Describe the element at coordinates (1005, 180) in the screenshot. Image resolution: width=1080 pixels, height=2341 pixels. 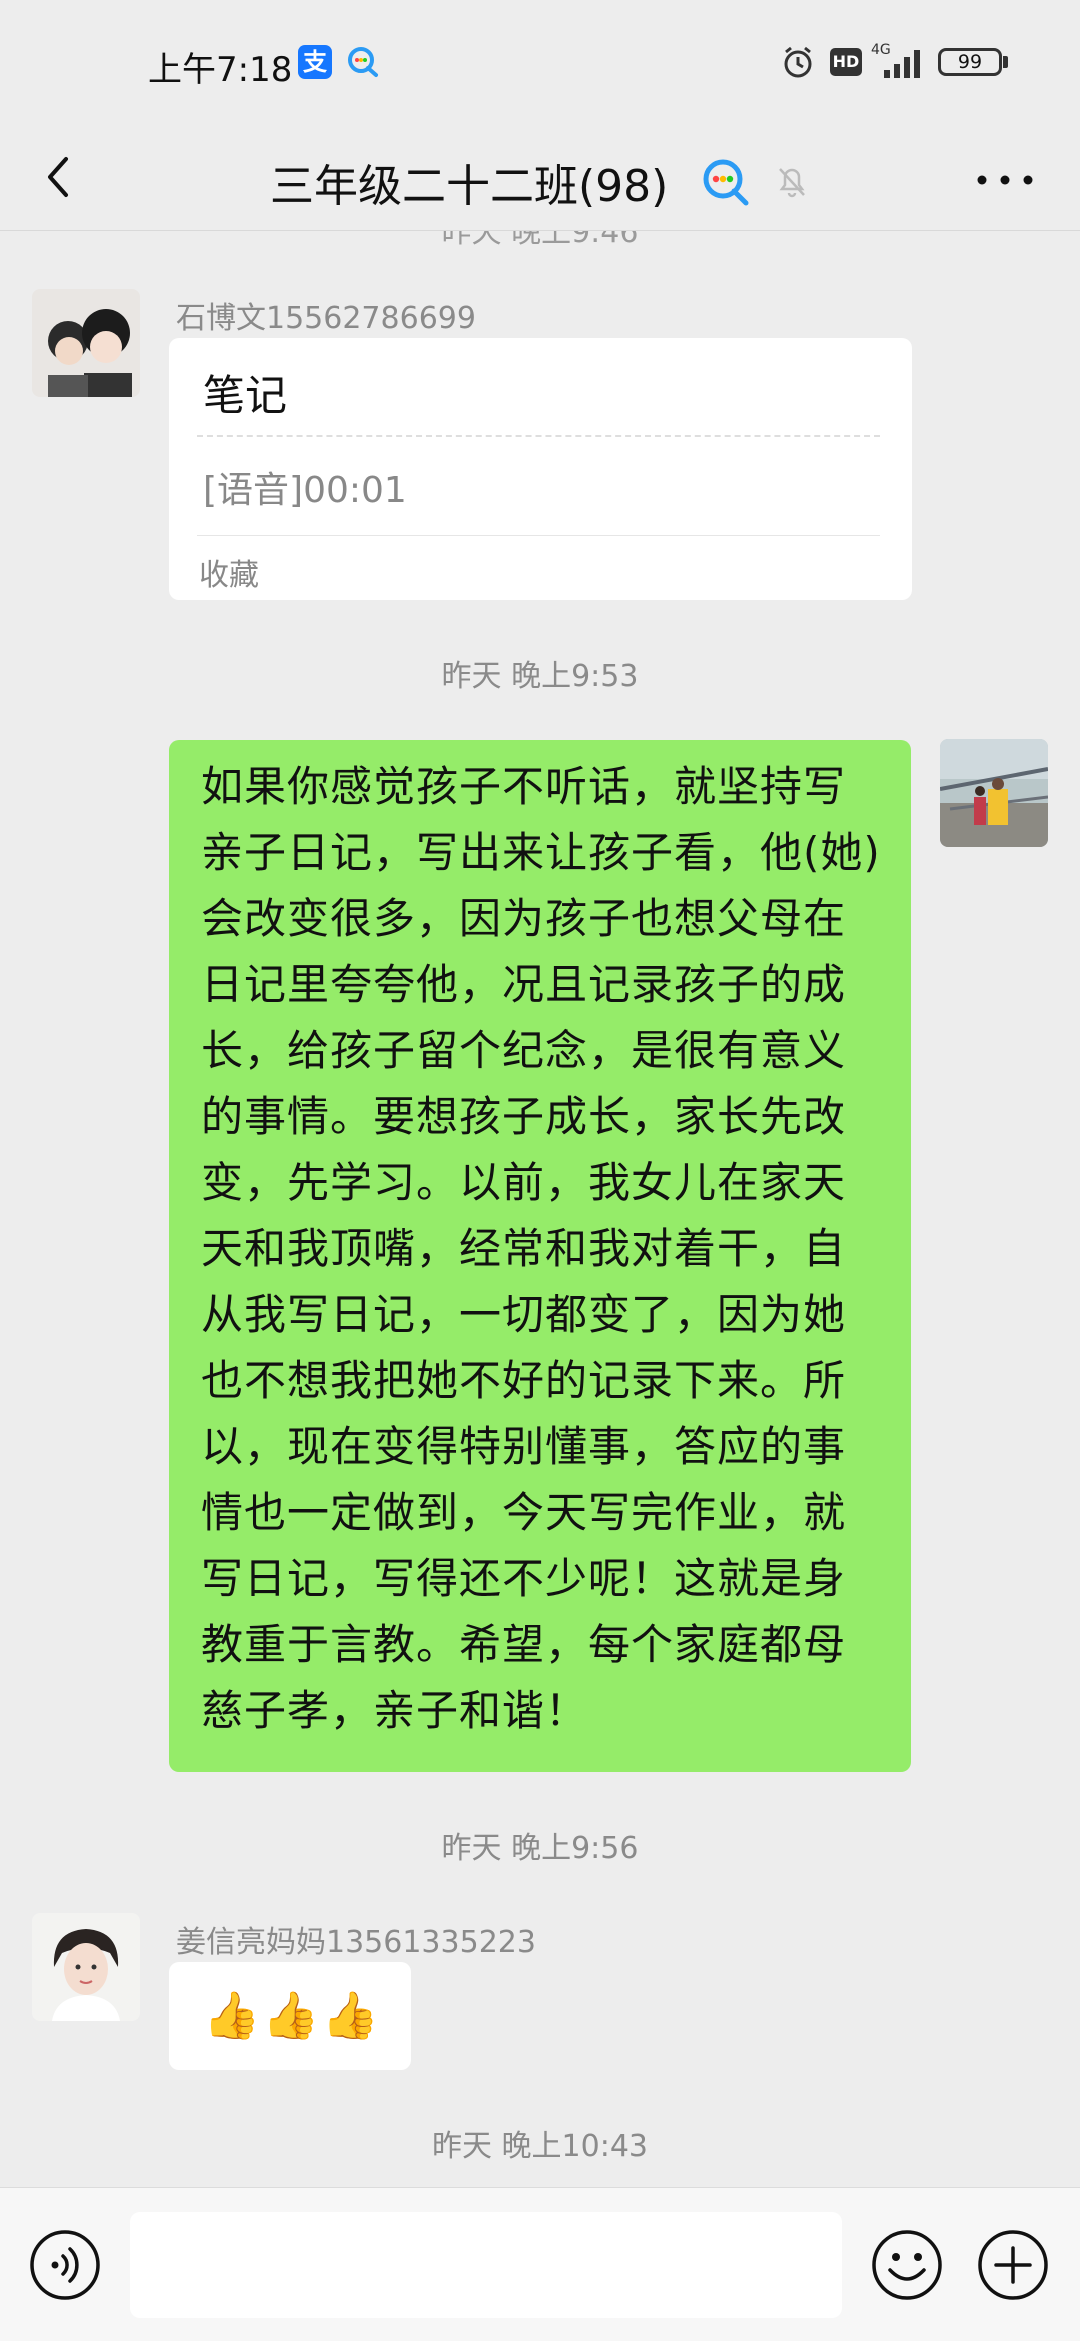
I see `more-options-icon` at that location.